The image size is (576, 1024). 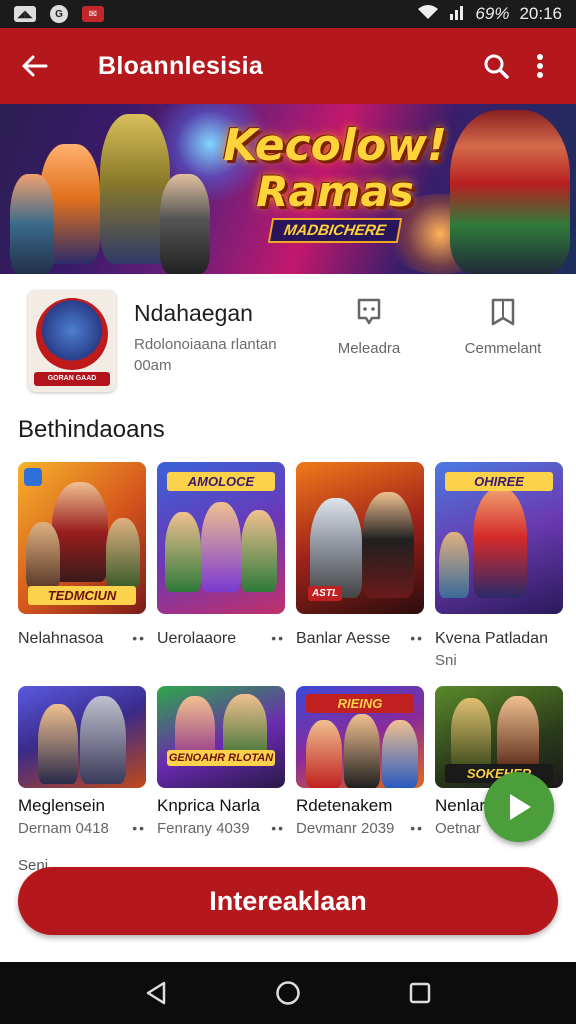 What do you see at coordinates (61, 805) in the screenshot?
I see `game-title: Meglensein` at bounding box center [61, 805].